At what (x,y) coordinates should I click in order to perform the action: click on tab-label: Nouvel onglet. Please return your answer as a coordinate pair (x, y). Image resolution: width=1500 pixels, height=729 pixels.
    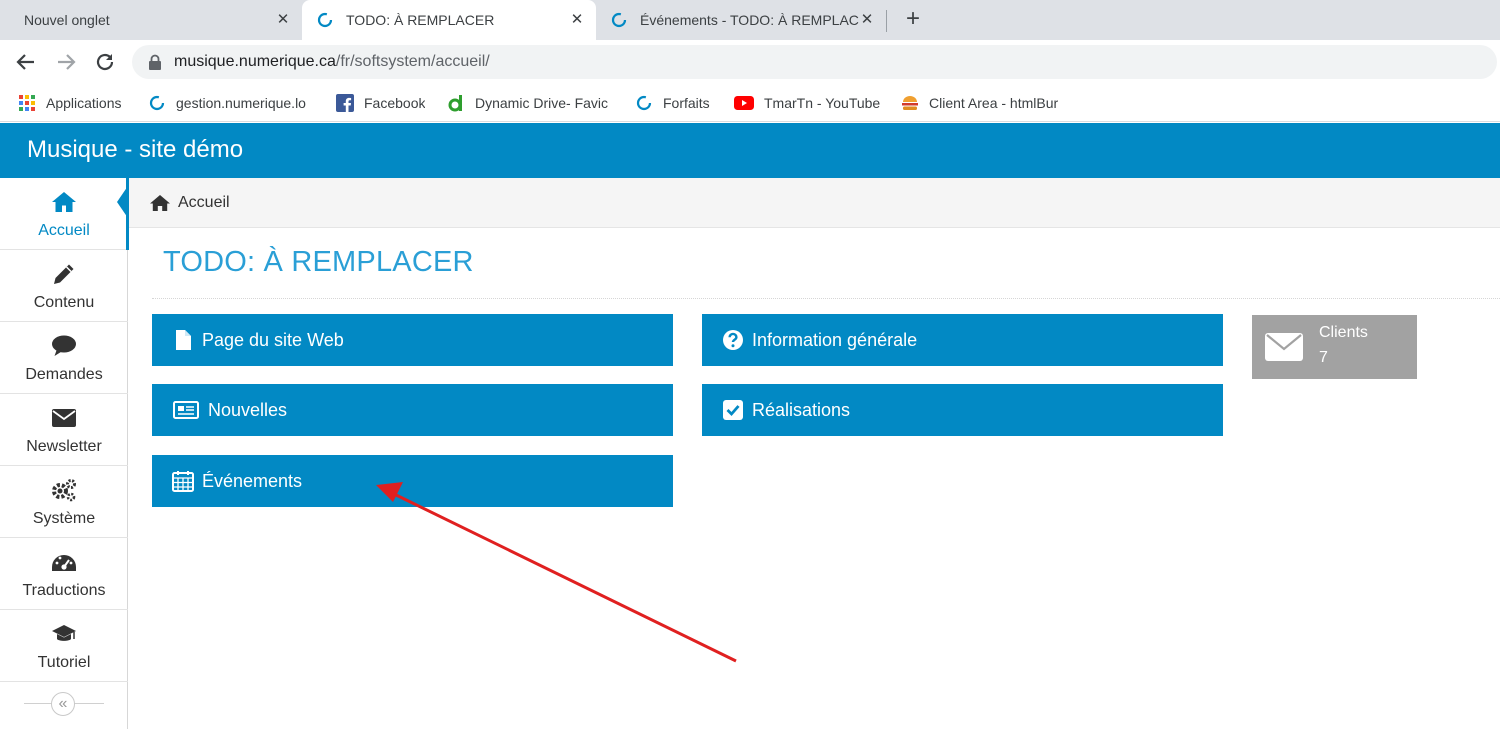
    Looking at the image, I should click on (67, 20).